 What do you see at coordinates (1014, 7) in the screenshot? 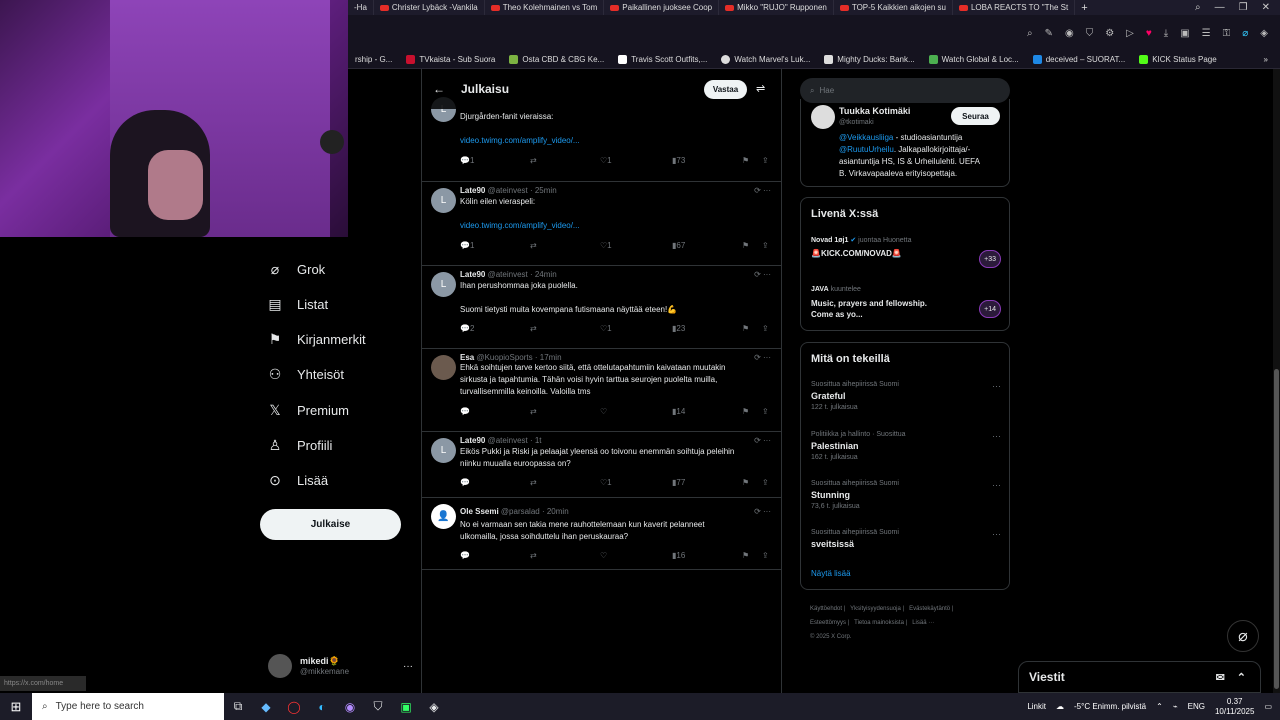
I see `browser-tab: LOBA REACTS TO "The St` at bounding box center [1014, 7].